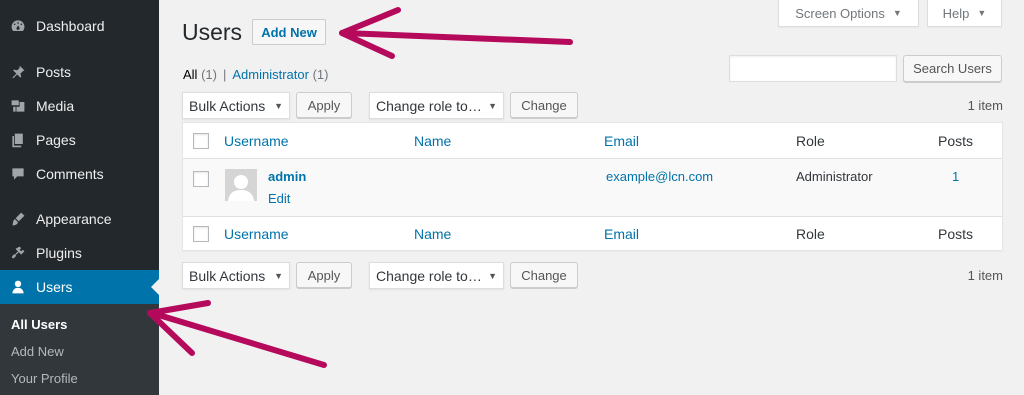  I want to click on annotation-arrow-users-menu, so click(237, 334).